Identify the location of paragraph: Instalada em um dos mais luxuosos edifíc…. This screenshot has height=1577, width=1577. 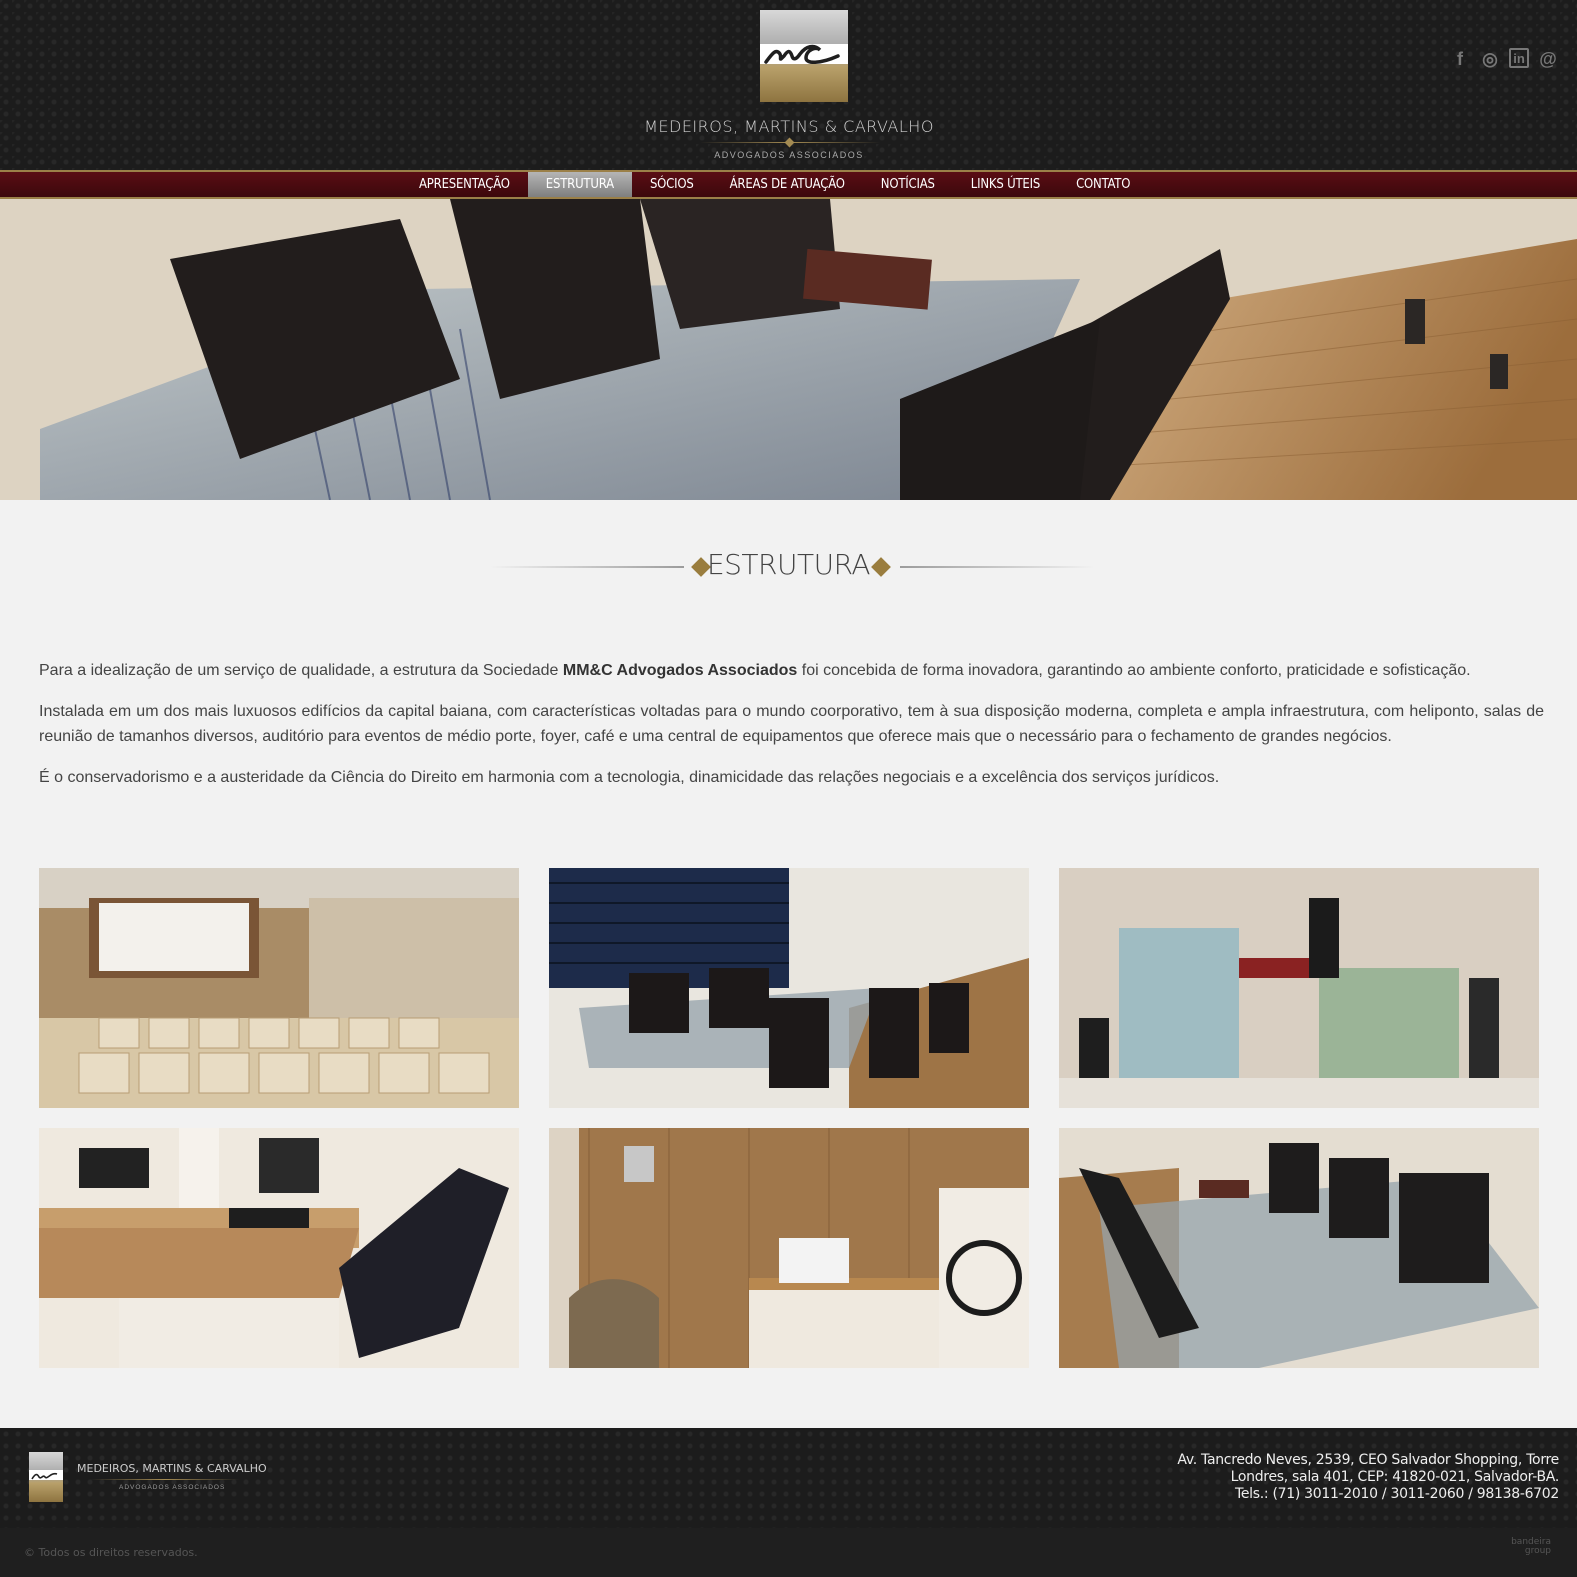
(791, 724).